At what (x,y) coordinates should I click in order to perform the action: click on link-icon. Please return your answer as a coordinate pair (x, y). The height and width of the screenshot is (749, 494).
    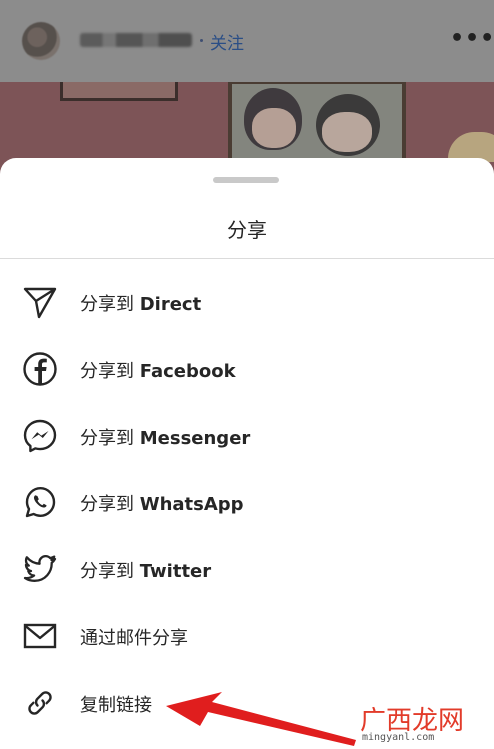
    Looking at the image, I should click on (40, 703).